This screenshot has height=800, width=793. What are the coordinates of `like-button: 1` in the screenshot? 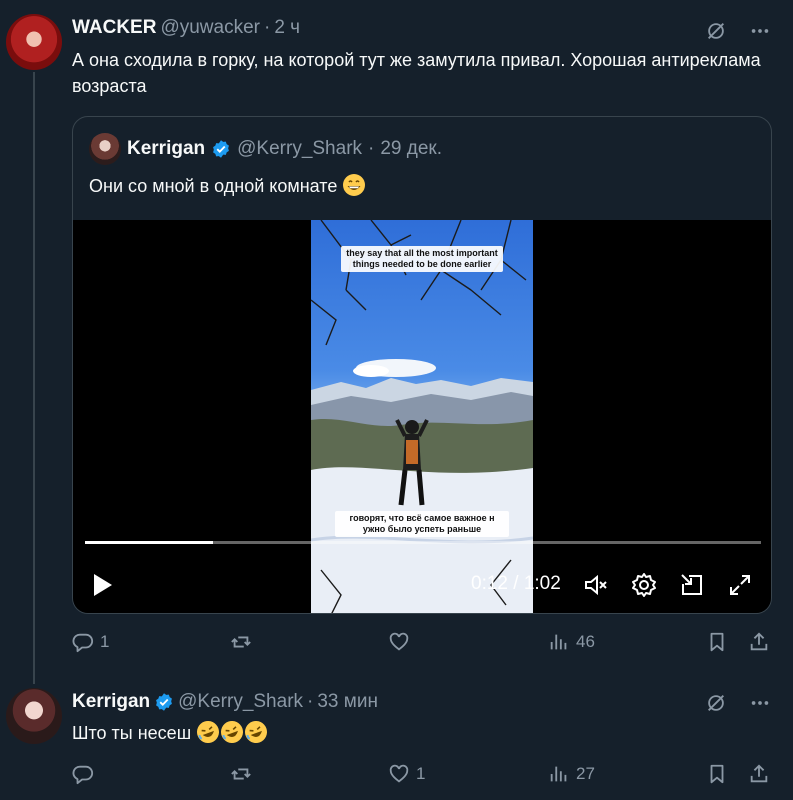 It's located at (406, 774).